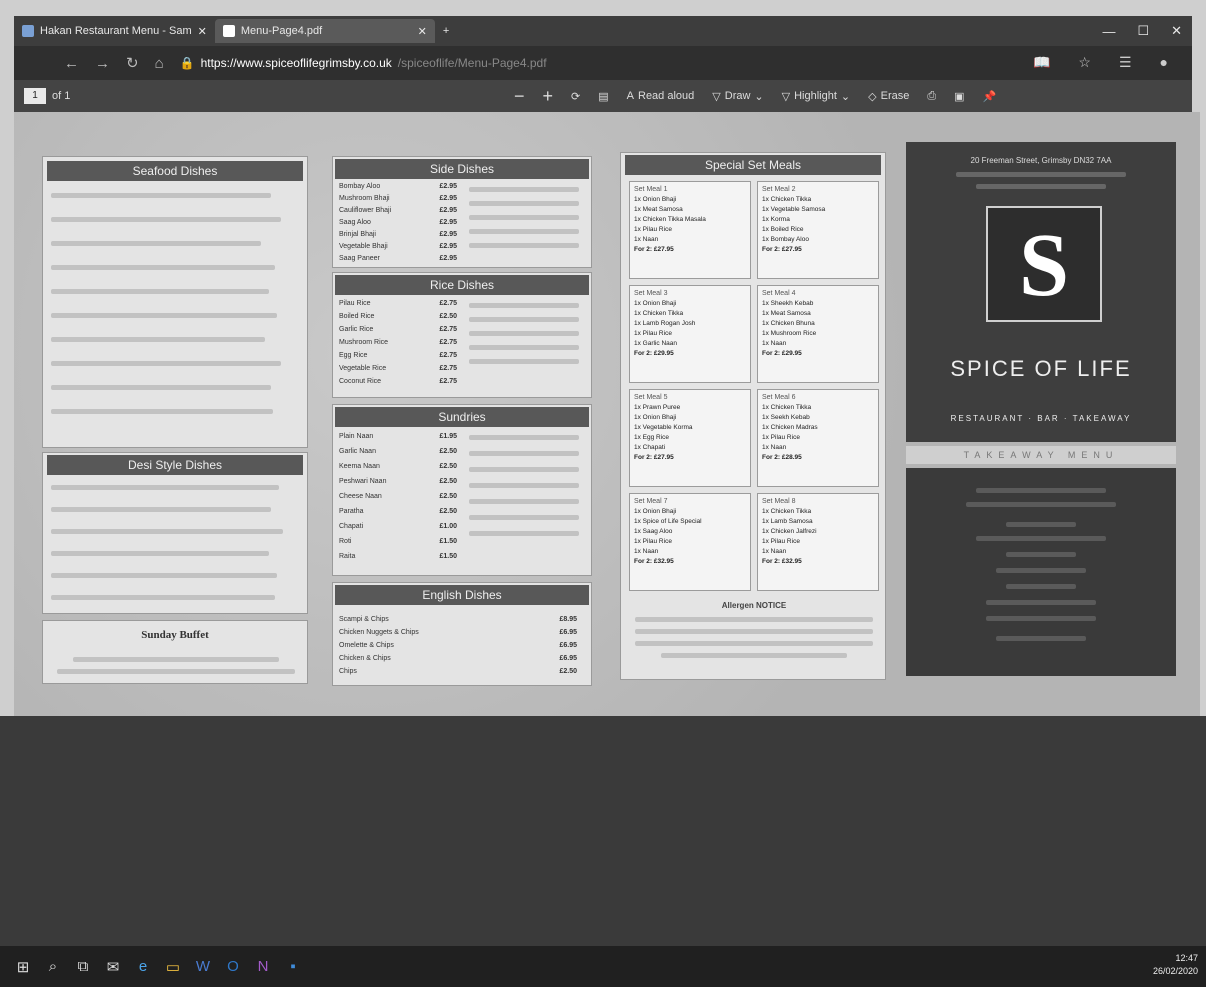 The width and height of the screenshot is (1206, 987). What do you see at coordinates (203, 967) in the screenshot?
I see `word-icon: W` at bounding box center [203, 967].